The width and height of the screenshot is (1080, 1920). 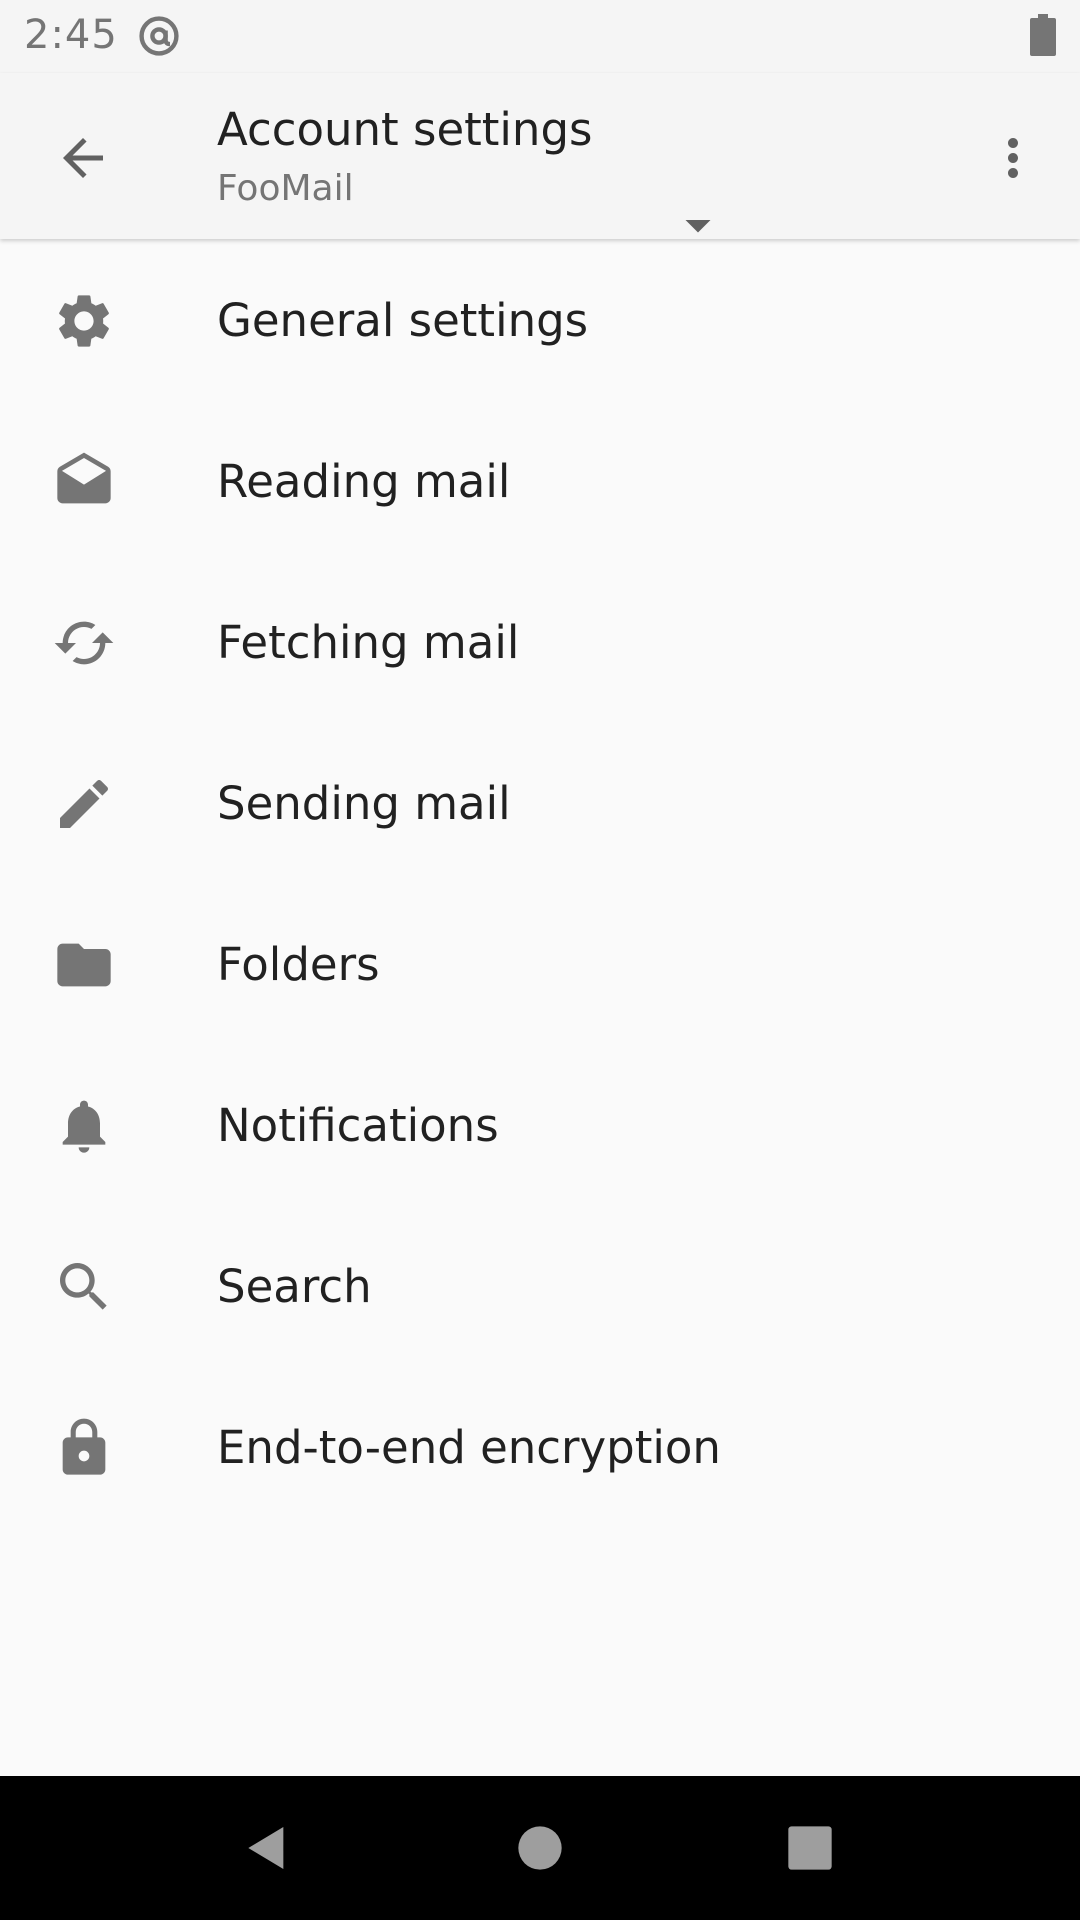 I want to click on bell-icon, so click(x=84, y=1126).